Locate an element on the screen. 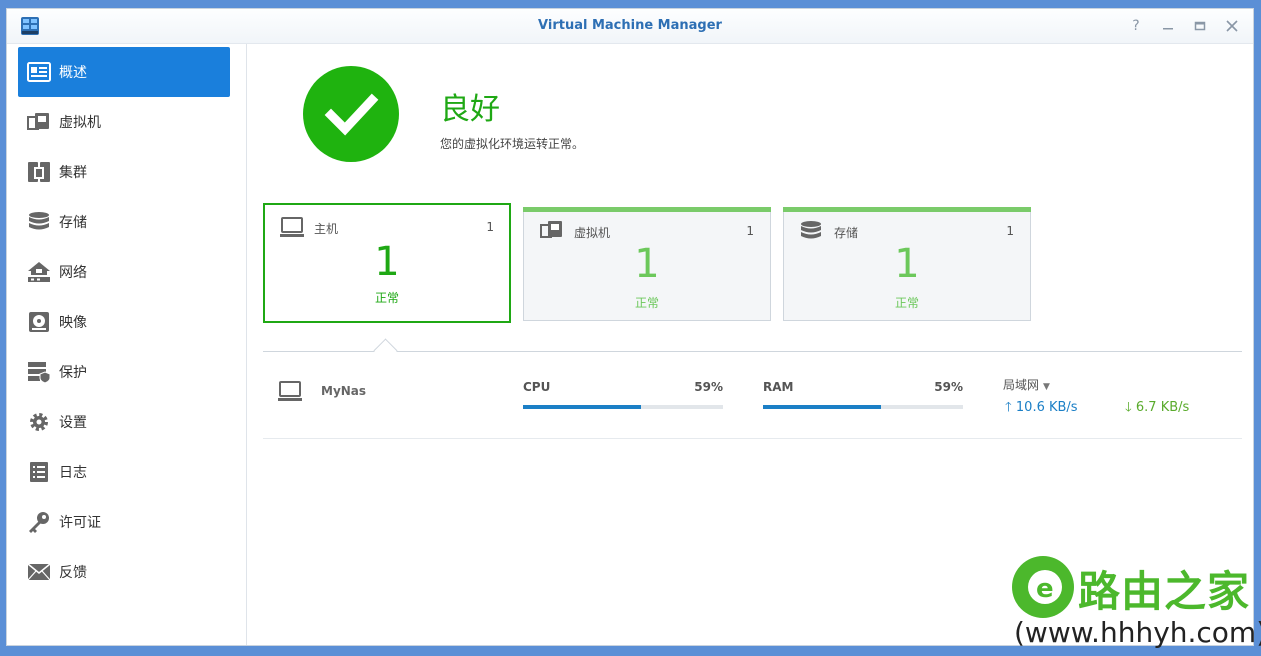 Image resolution: width=1261 pixels, height=656 pixels. sidebar-item-label: 虚拟机 is located at coordinates (80, 123).